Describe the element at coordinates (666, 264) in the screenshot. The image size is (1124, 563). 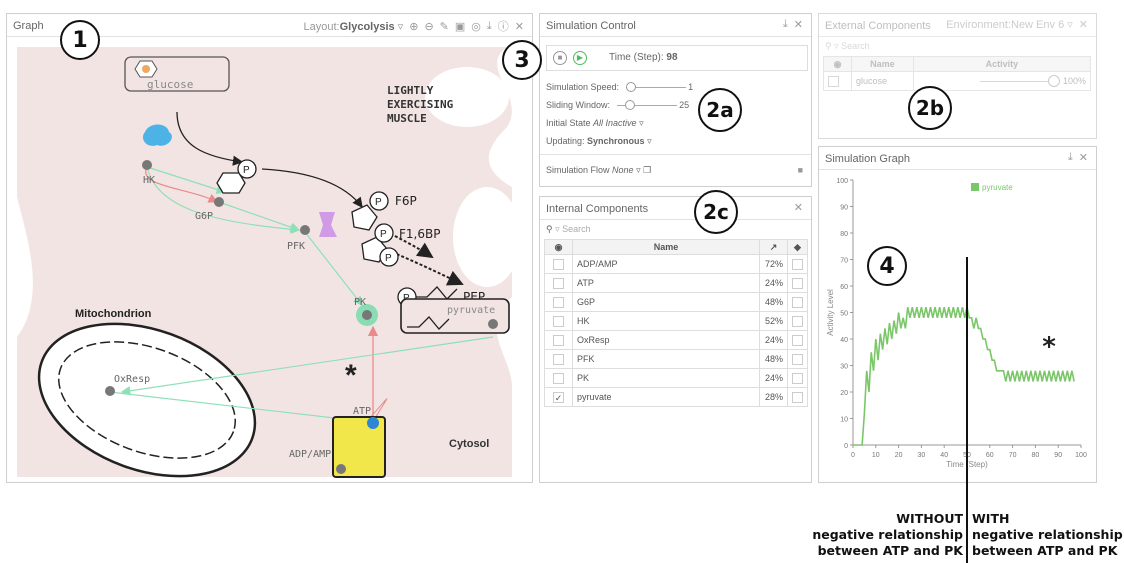
I see `component-name: ADP/AMP` at that location.